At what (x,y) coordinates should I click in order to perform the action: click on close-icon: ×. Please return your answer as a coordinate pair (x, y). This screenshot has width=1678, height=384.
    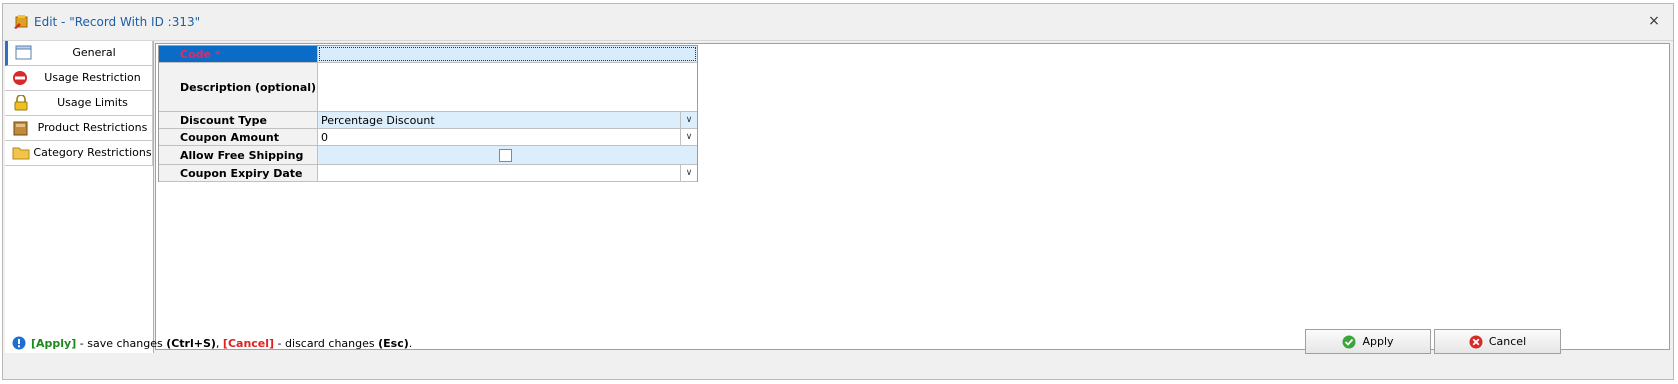
    Looking at the image, I should click on (1654, 21).